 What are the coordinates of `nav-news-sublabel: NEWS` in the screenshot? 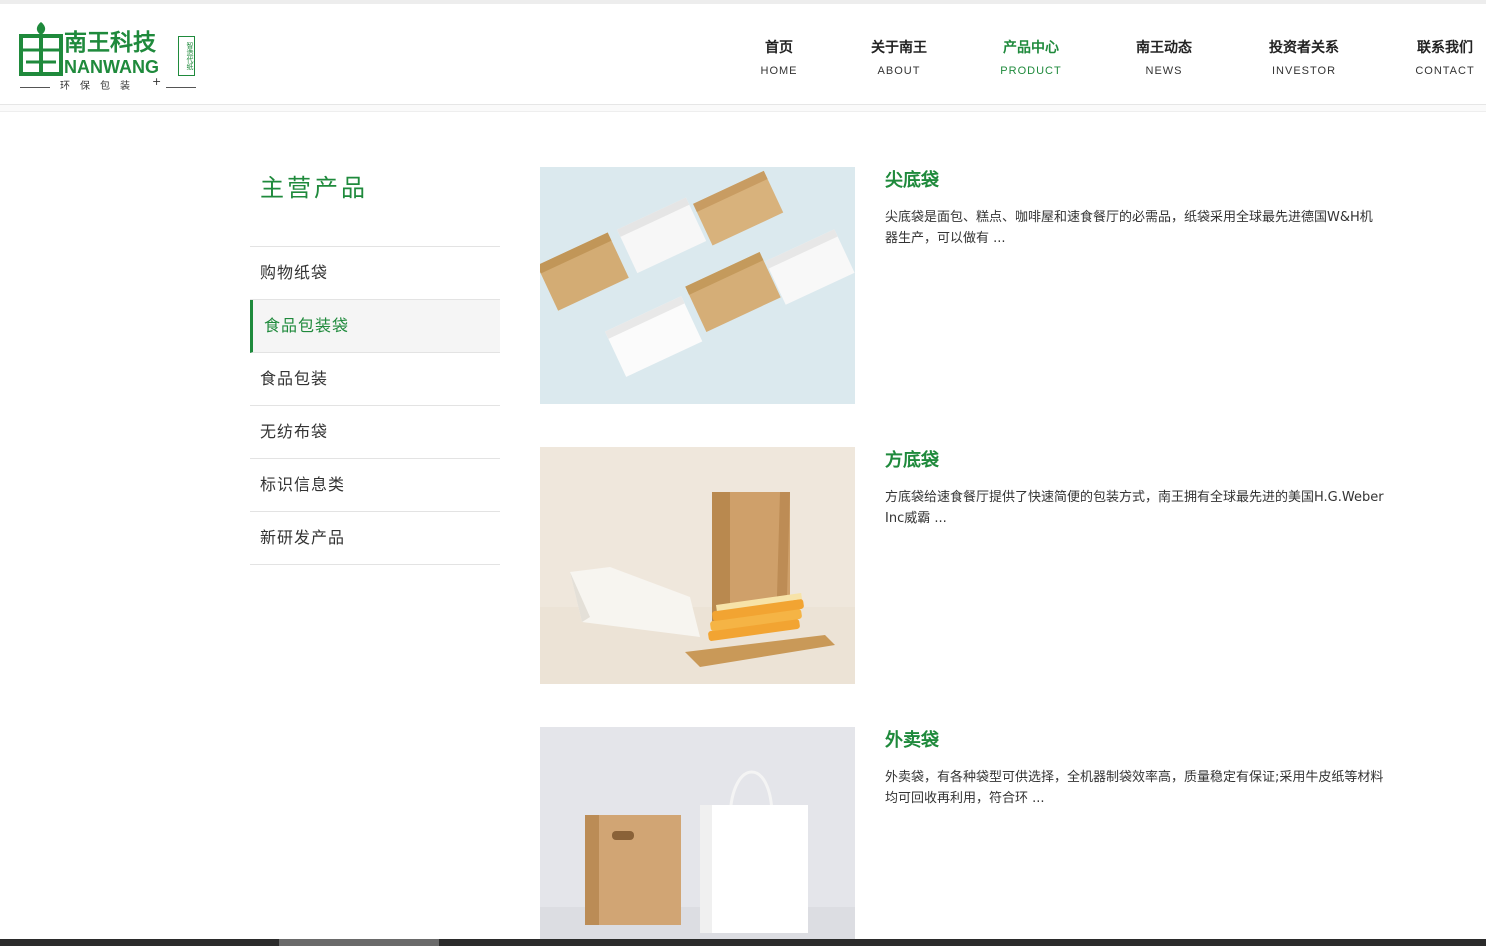 It's located at (1164, 71).